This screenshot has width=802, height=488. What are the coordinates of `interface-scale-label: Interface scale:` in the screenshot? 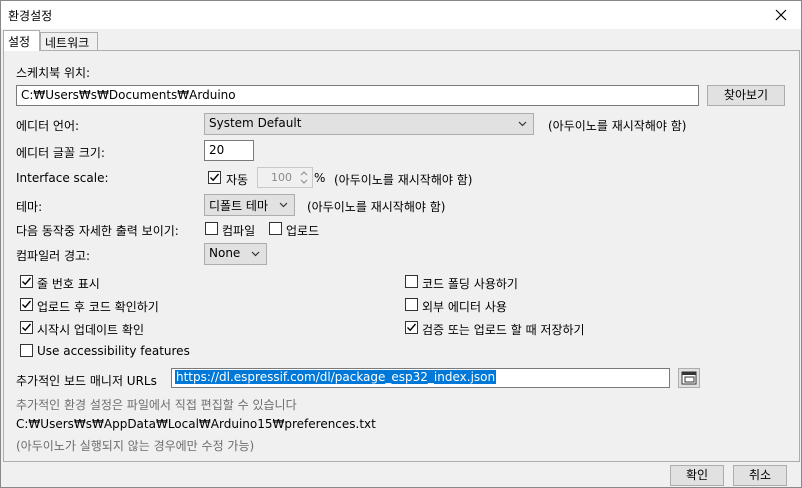 It's located at (62, 178).